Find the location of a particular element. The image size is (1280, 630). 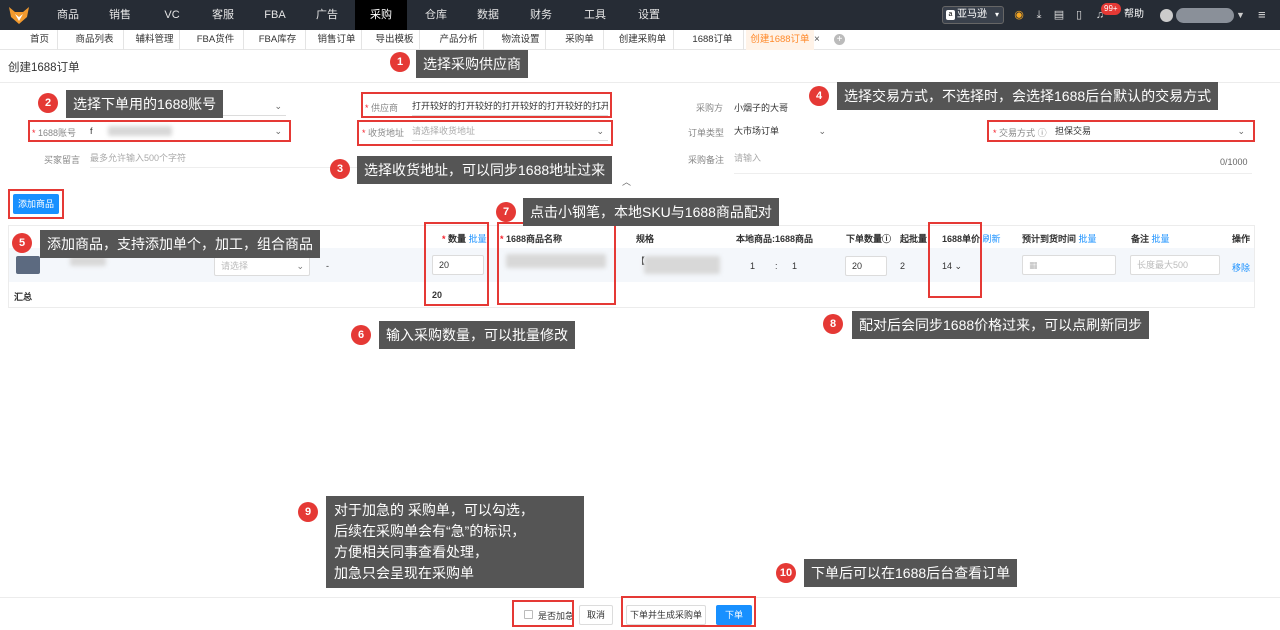

nav-warehouse: 仓库 is located at coordinates (436, 15).